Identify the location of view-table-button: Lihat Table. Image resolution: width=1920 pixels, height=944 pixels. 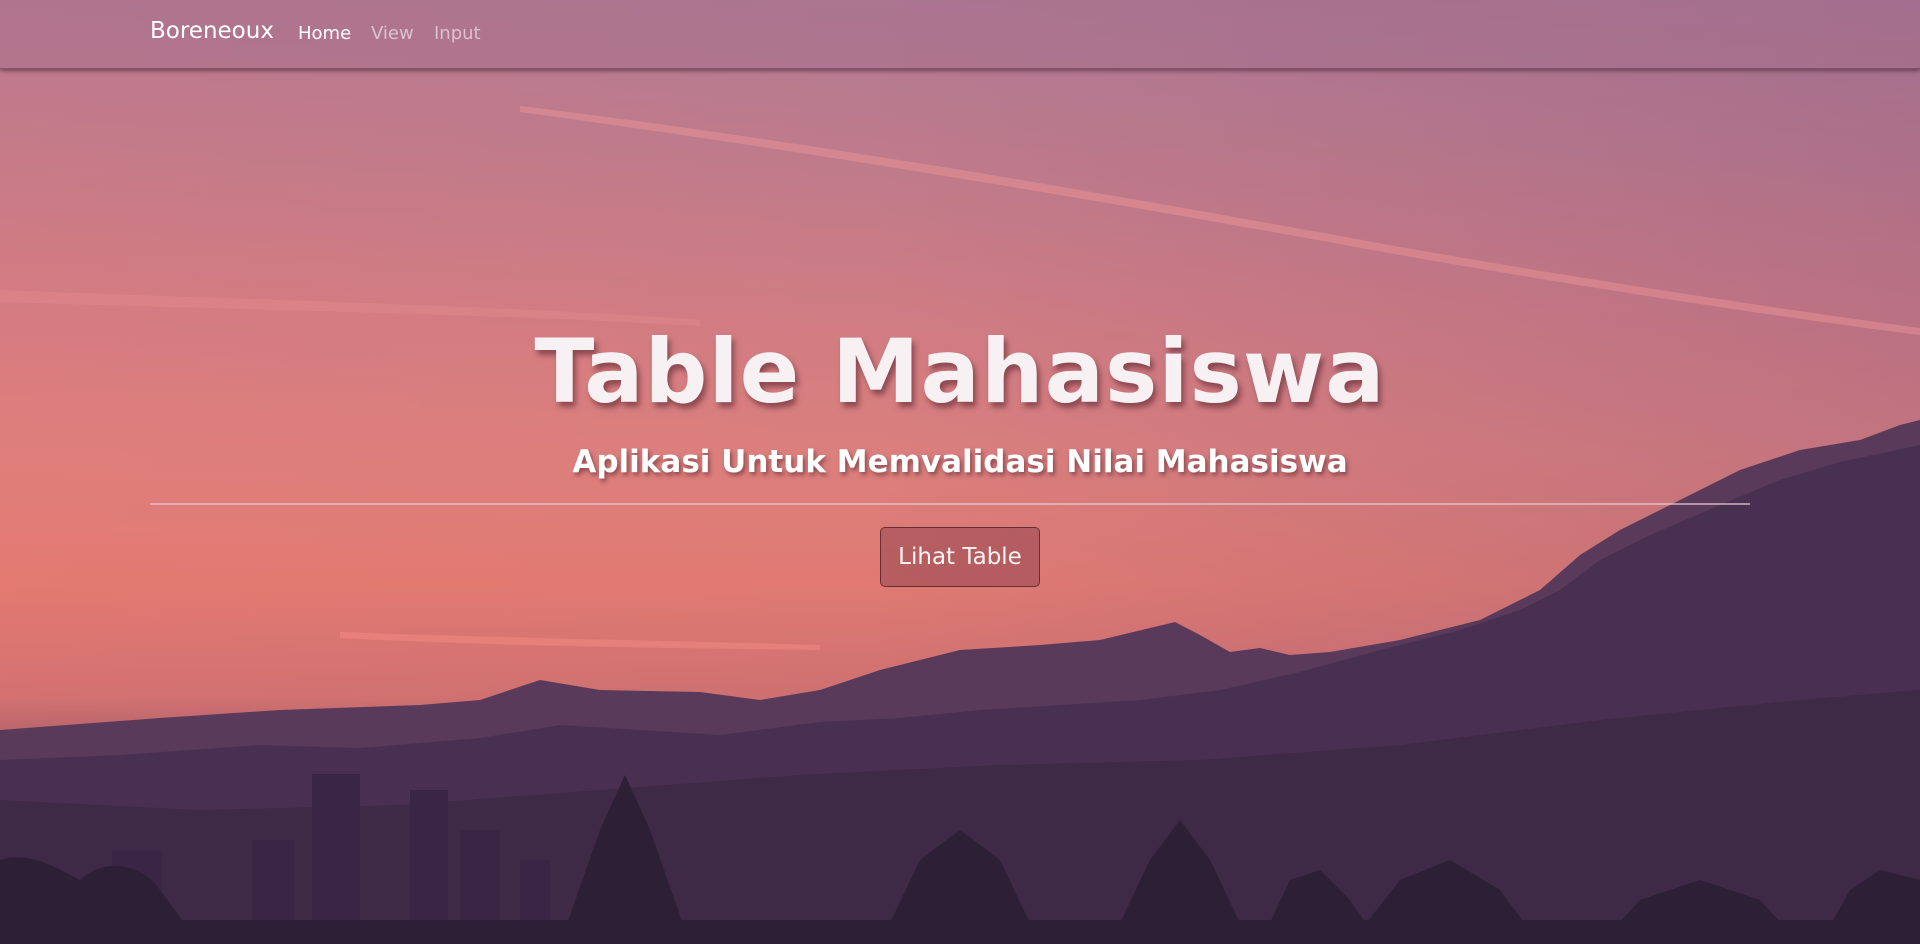
(960, 557).